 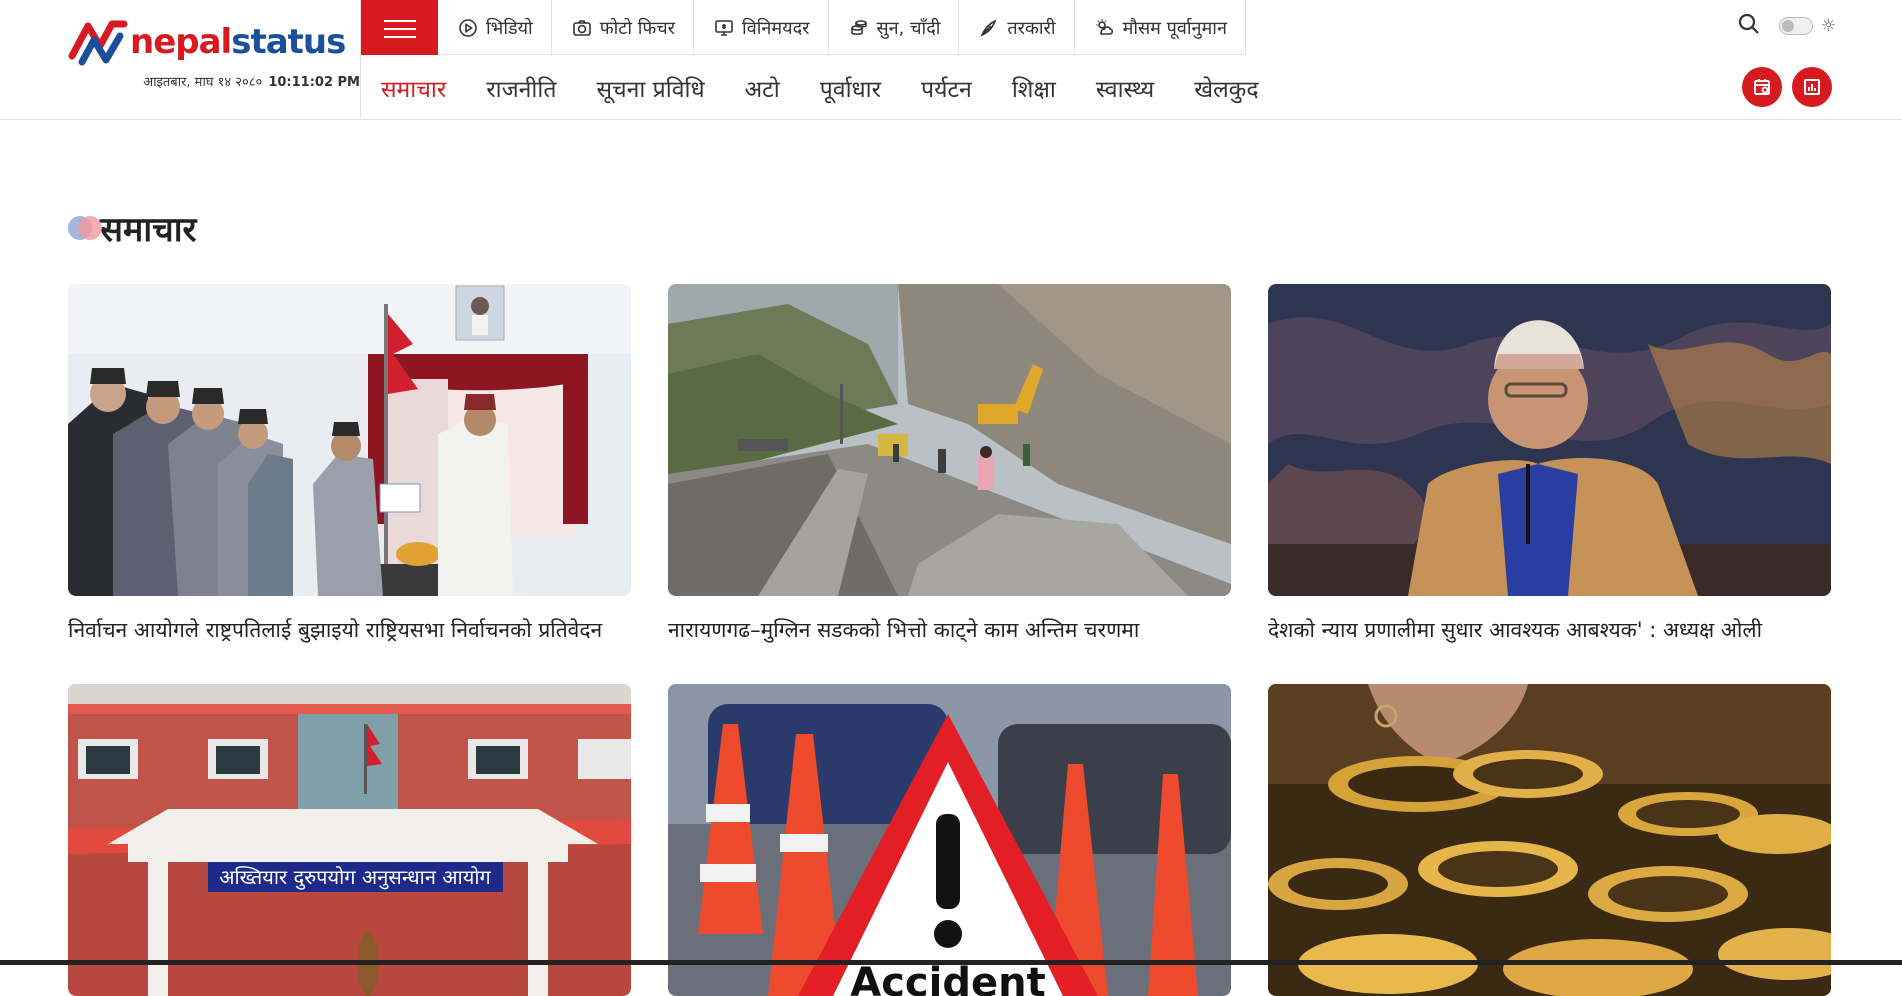 I want to click on speaker-portrait-photo, so click(x=1549, y=440).